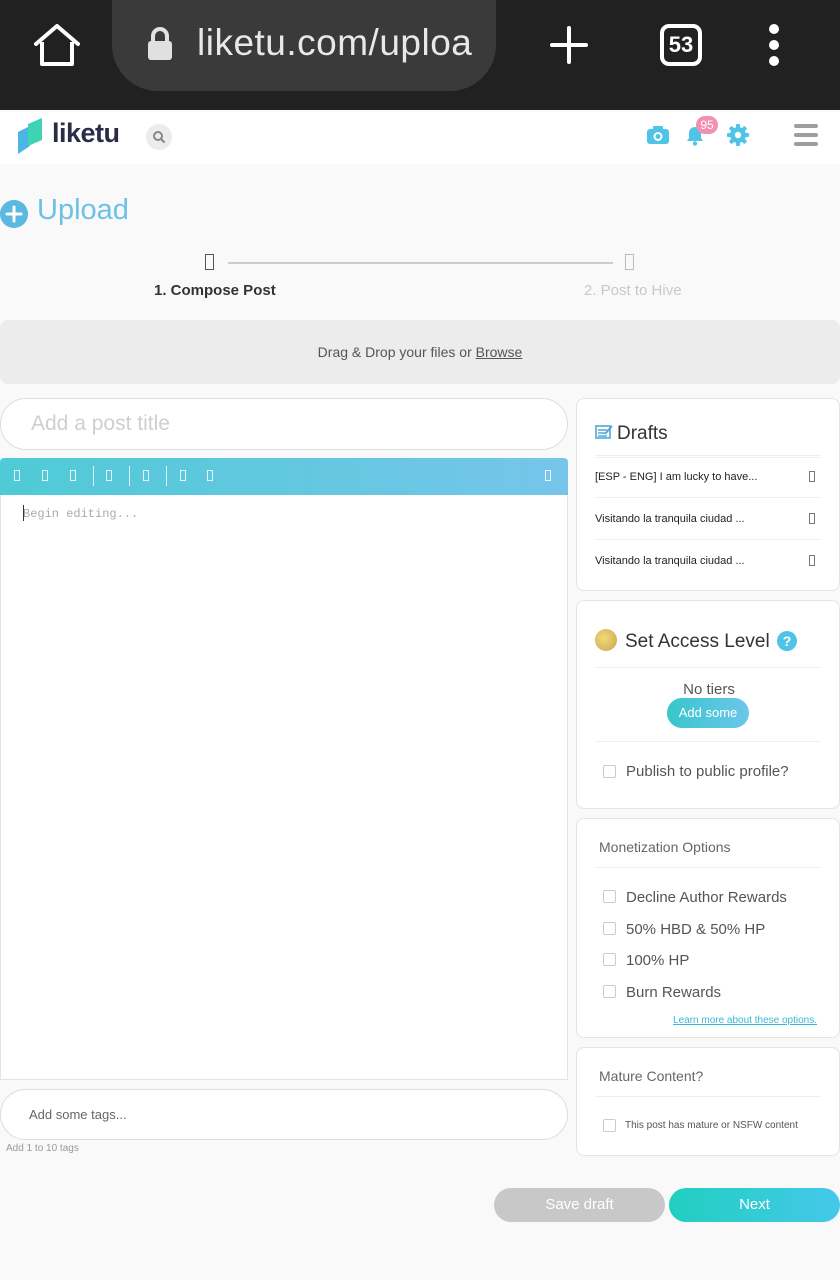 This screenshot has height=1280, width=840. Describe the element at coordinates (806, 135) in the screenshot. I see `hamburger-menu-icon` at that location.